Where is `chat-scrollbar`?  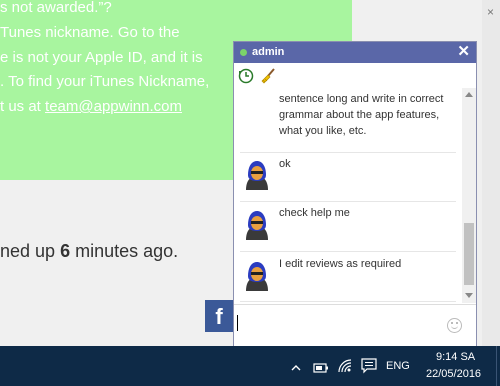
chat-scrollbar is located at coordinates (469, 195).